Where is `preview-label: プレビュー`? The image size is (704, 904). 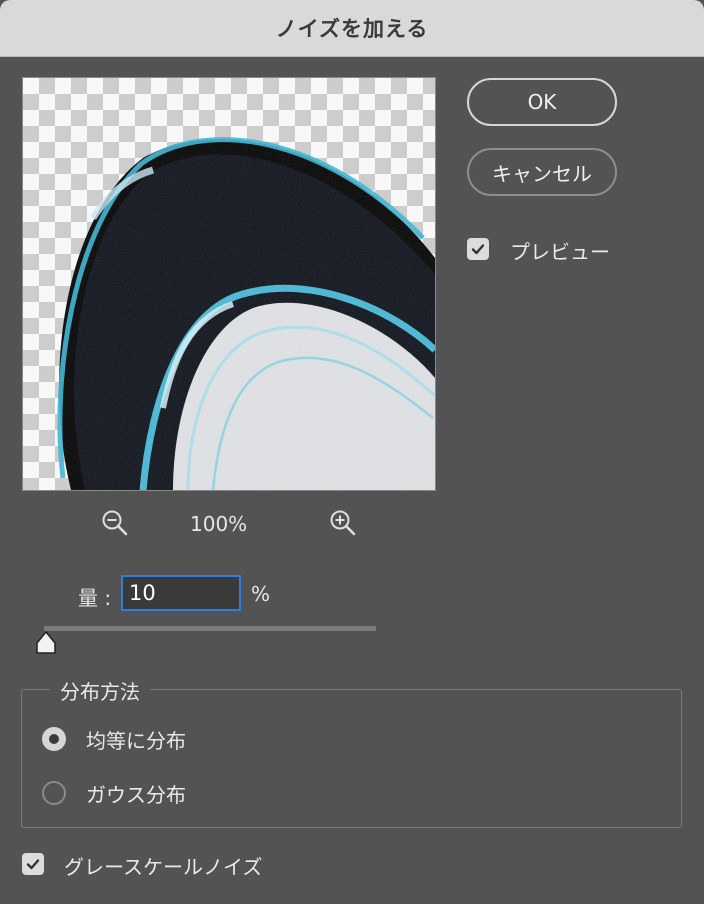 preview-label: プレビュー is located at coordinates (560, 250).